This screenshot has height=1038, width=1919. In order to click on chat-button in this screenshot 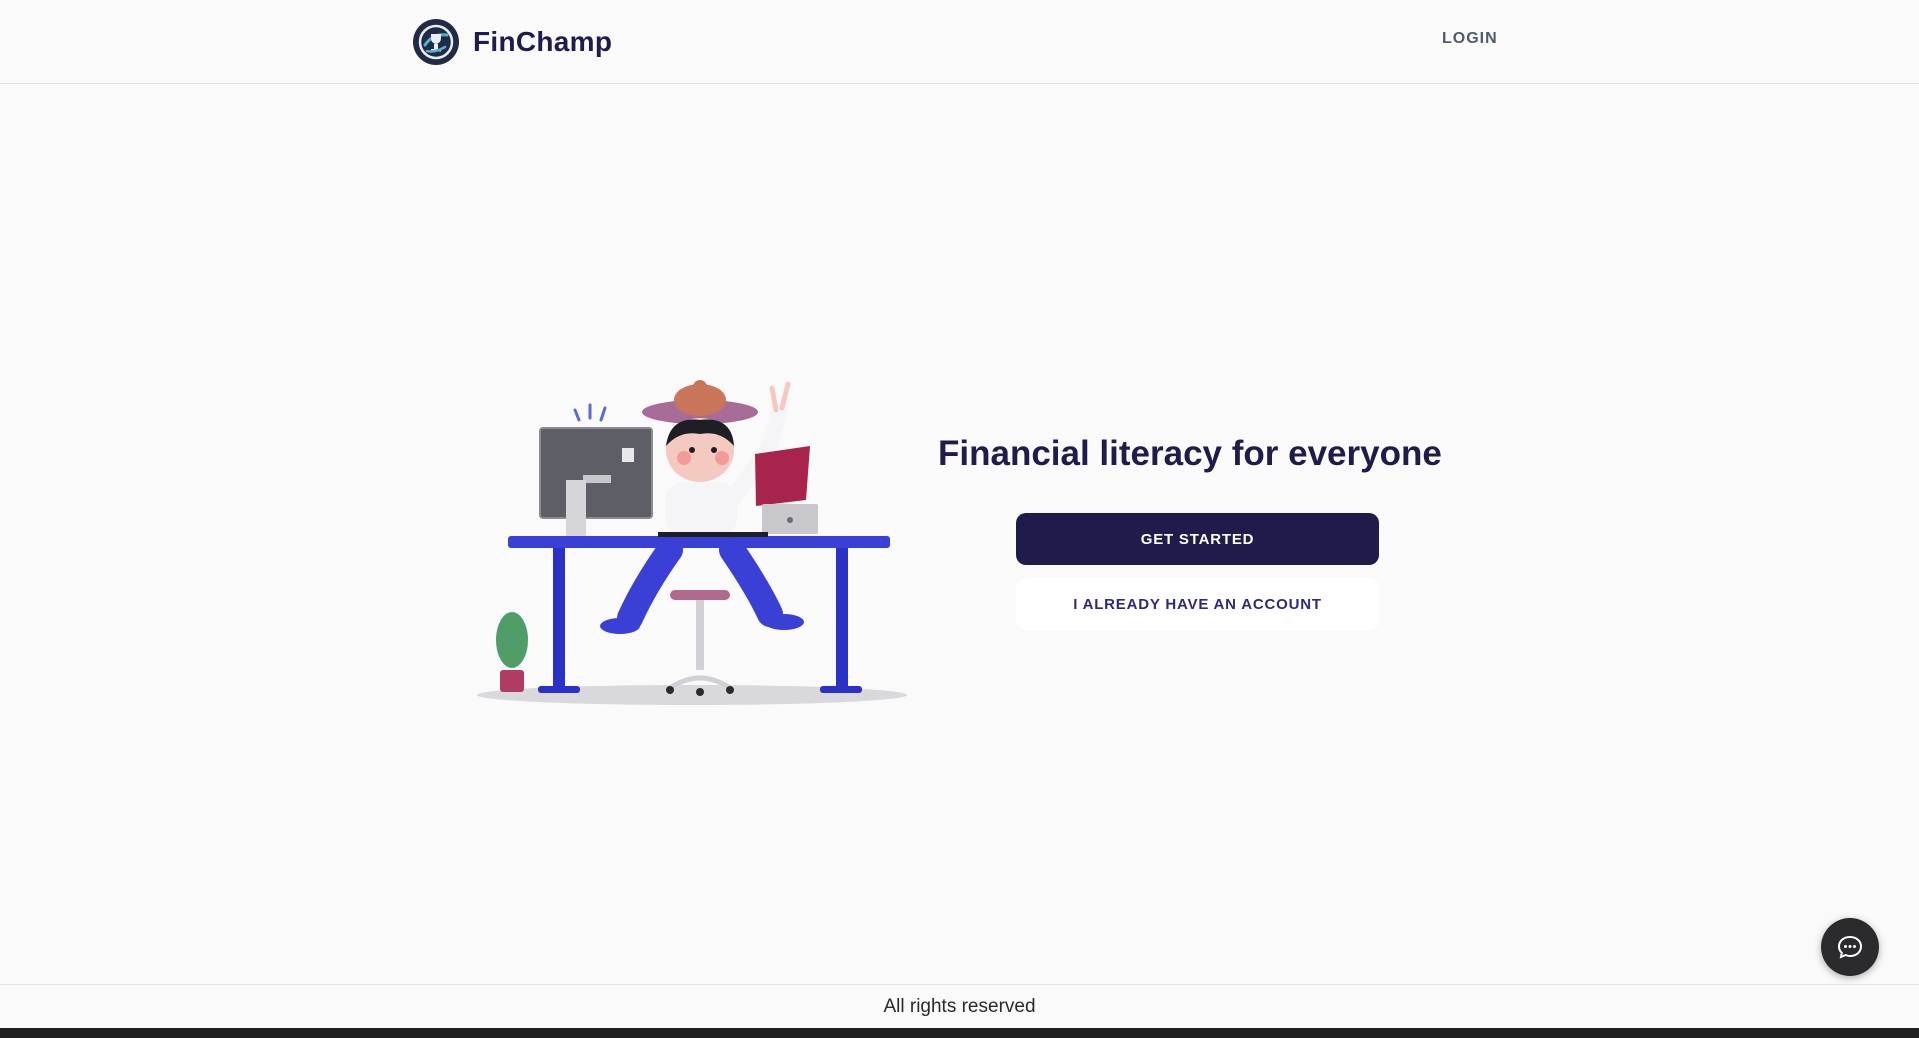, I will do `click(1850, 947)`.